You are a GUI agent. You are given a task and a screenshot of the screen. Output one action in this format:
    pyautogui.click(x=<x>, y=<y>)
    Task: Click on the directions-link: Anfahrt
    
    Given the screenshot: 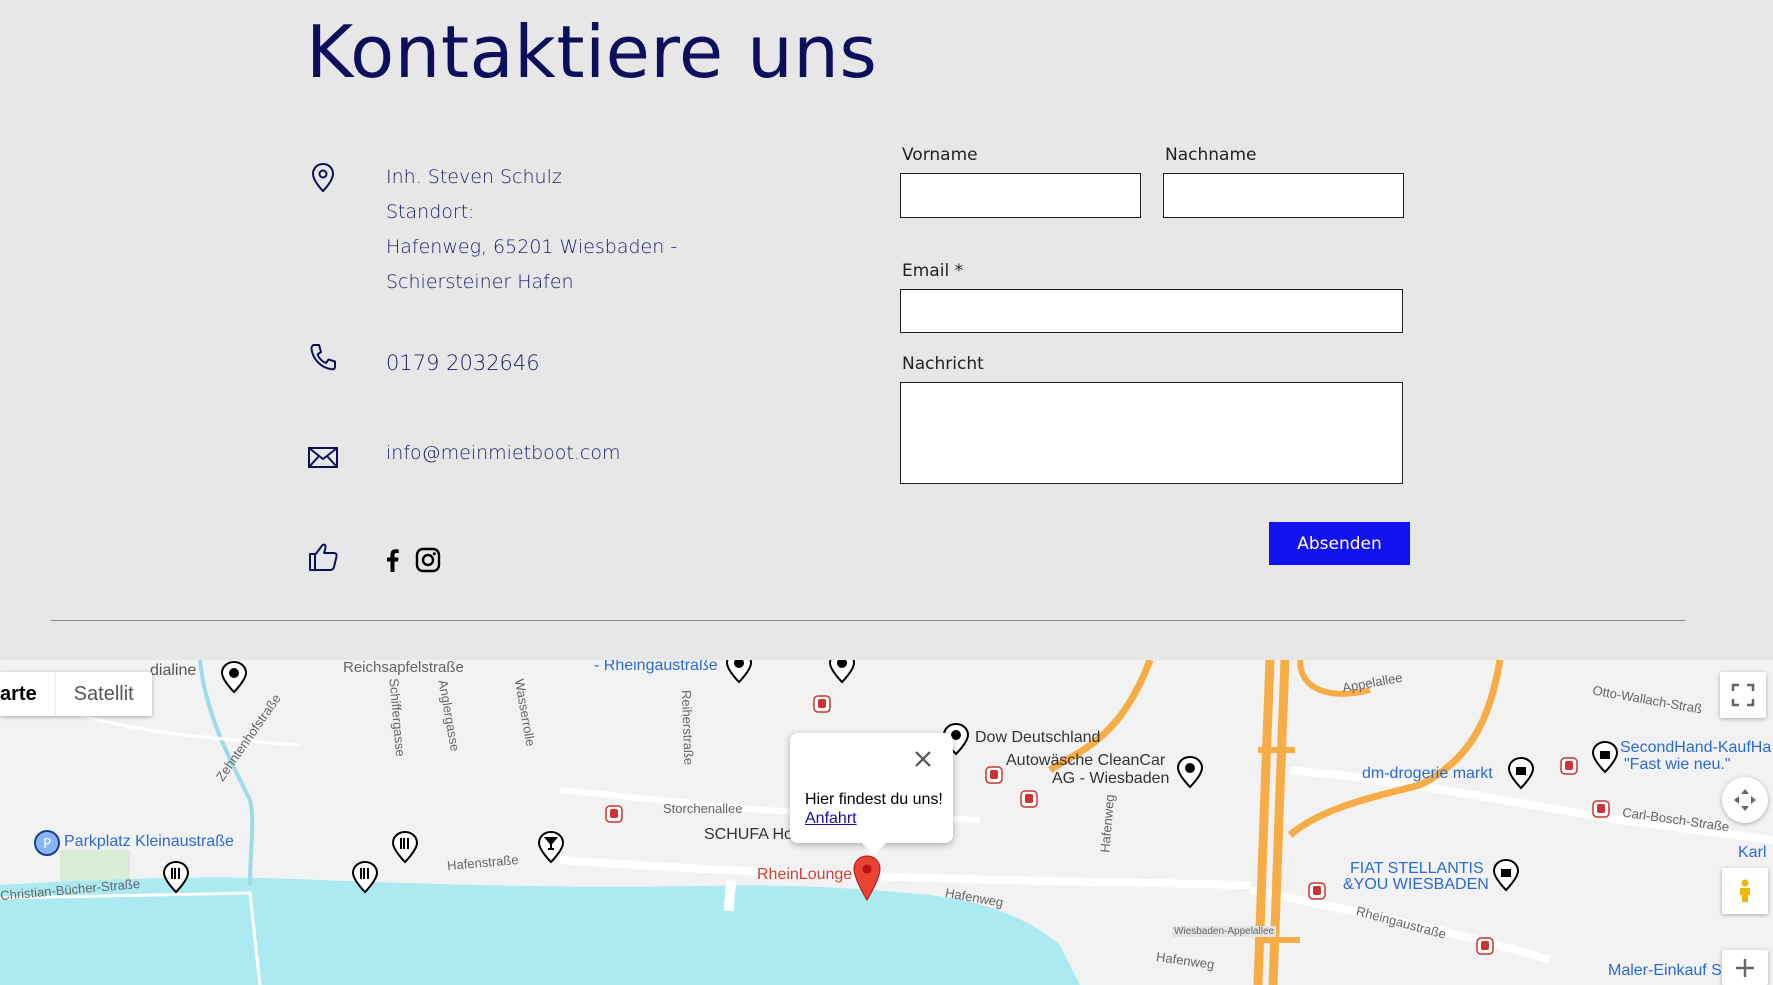 What is the action you would take?
    pyautogui.click(x=831, y=819)
    